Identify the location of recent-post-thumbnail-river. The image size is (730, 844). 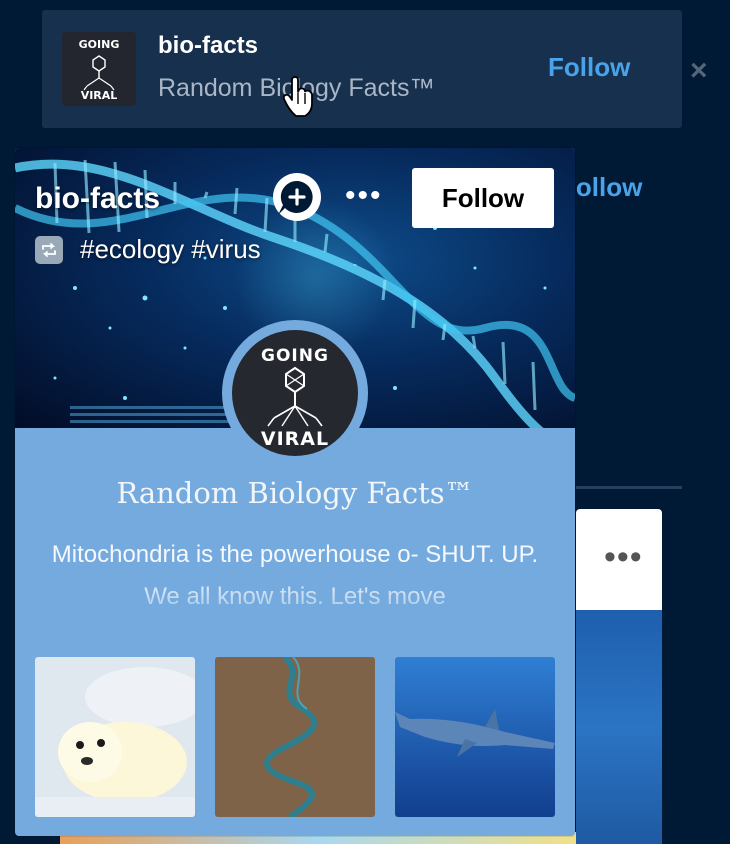
(295, 737).